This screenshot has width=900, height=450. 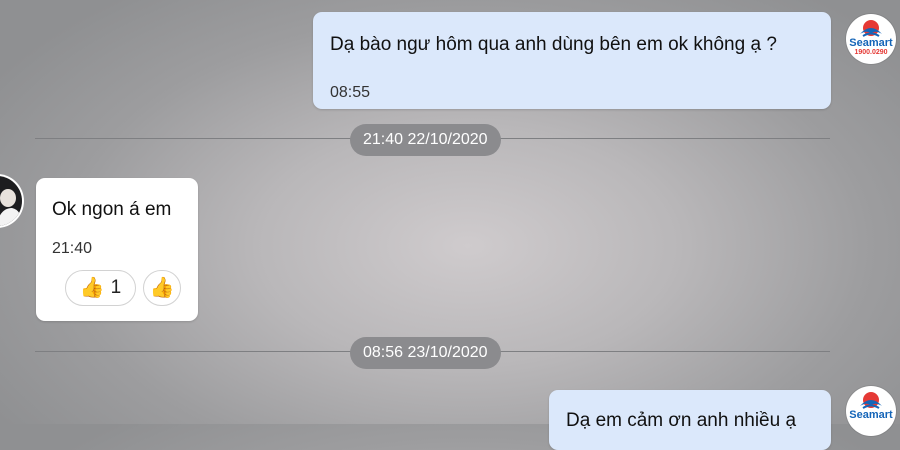 What do you see at coordinates (425, 353) in the screenshot?
I see `date-separator: 08:56 23/10/2020` at bounding box center [425, 353].